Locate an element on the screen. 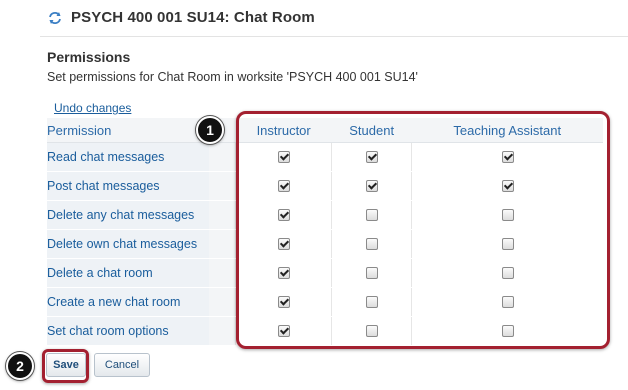 The image size is (628, 390). permission-label: Delete a chat room is located at coordinates (128, 273).